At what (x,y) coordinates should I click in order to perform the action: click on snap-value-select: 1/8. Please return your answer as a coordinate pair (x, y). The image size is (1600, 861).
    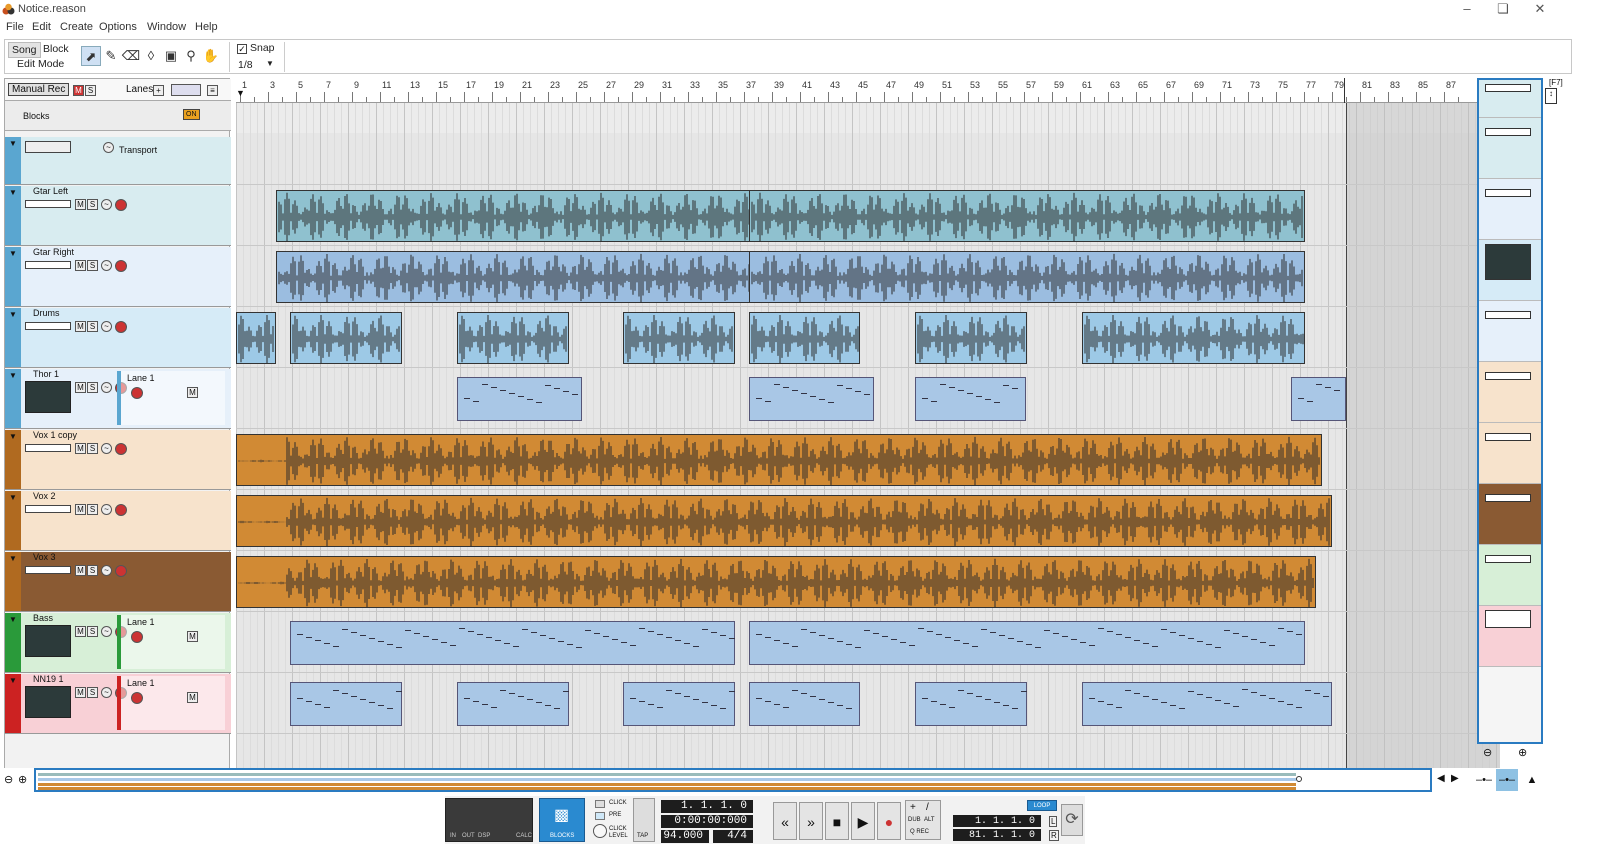
    Looking at the image, I should click on (245, 65).